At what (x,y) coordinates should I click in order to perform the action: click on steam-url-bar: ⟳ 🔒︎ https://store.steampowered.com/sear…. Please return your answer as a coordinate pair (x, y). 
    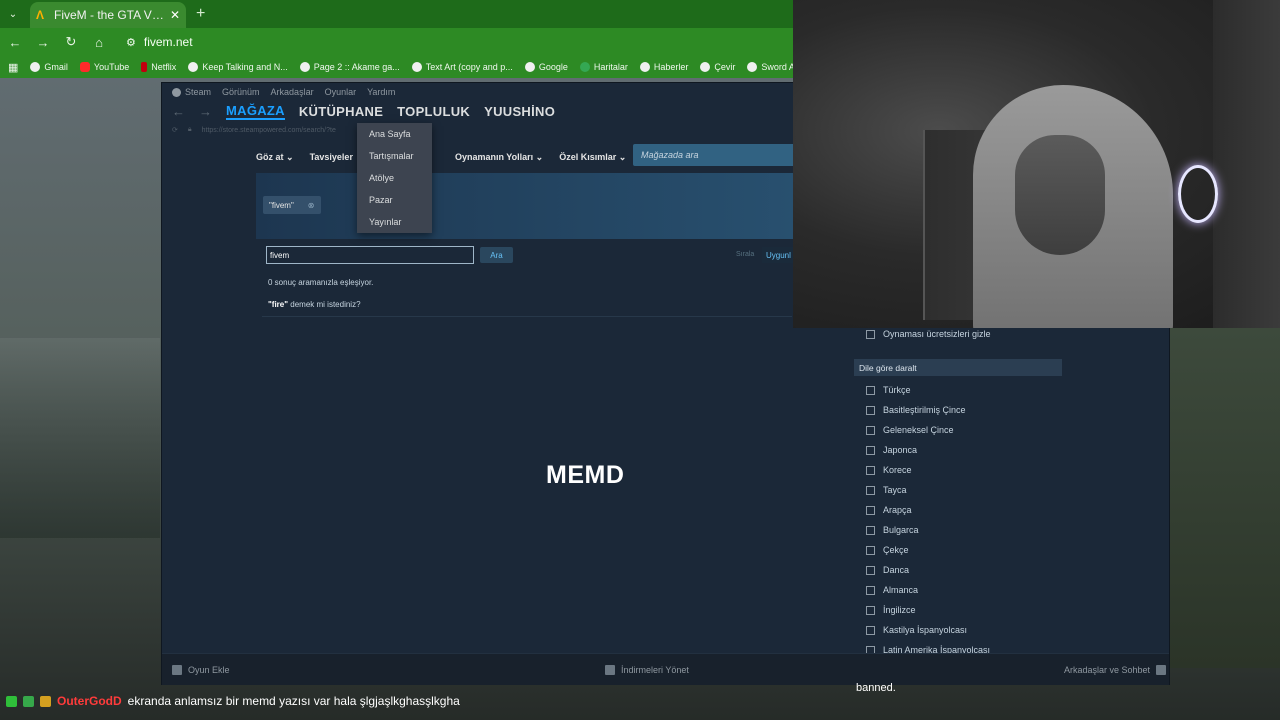
    Looking at the image, I should click on (254, 130).